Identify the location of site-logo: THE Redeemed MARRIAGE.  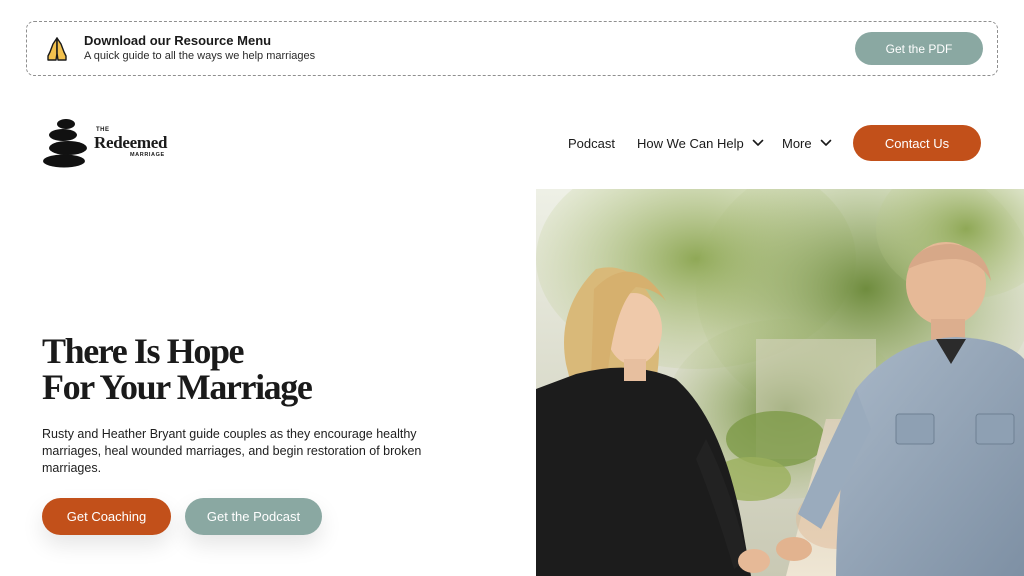
(112, 144).